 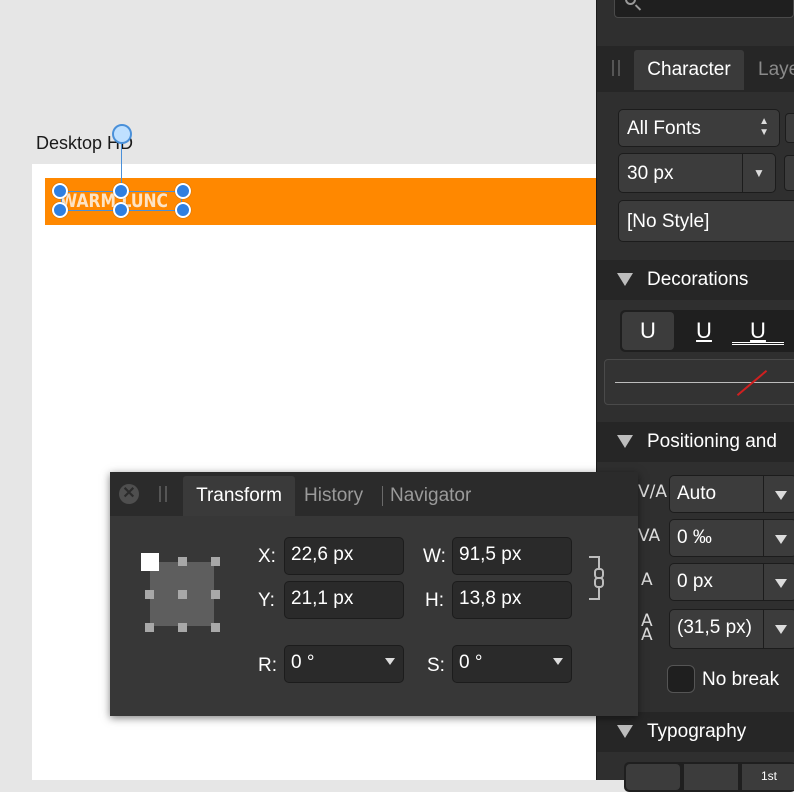 I want to click on tracking-select: Auto, so click(x=731, y=494).